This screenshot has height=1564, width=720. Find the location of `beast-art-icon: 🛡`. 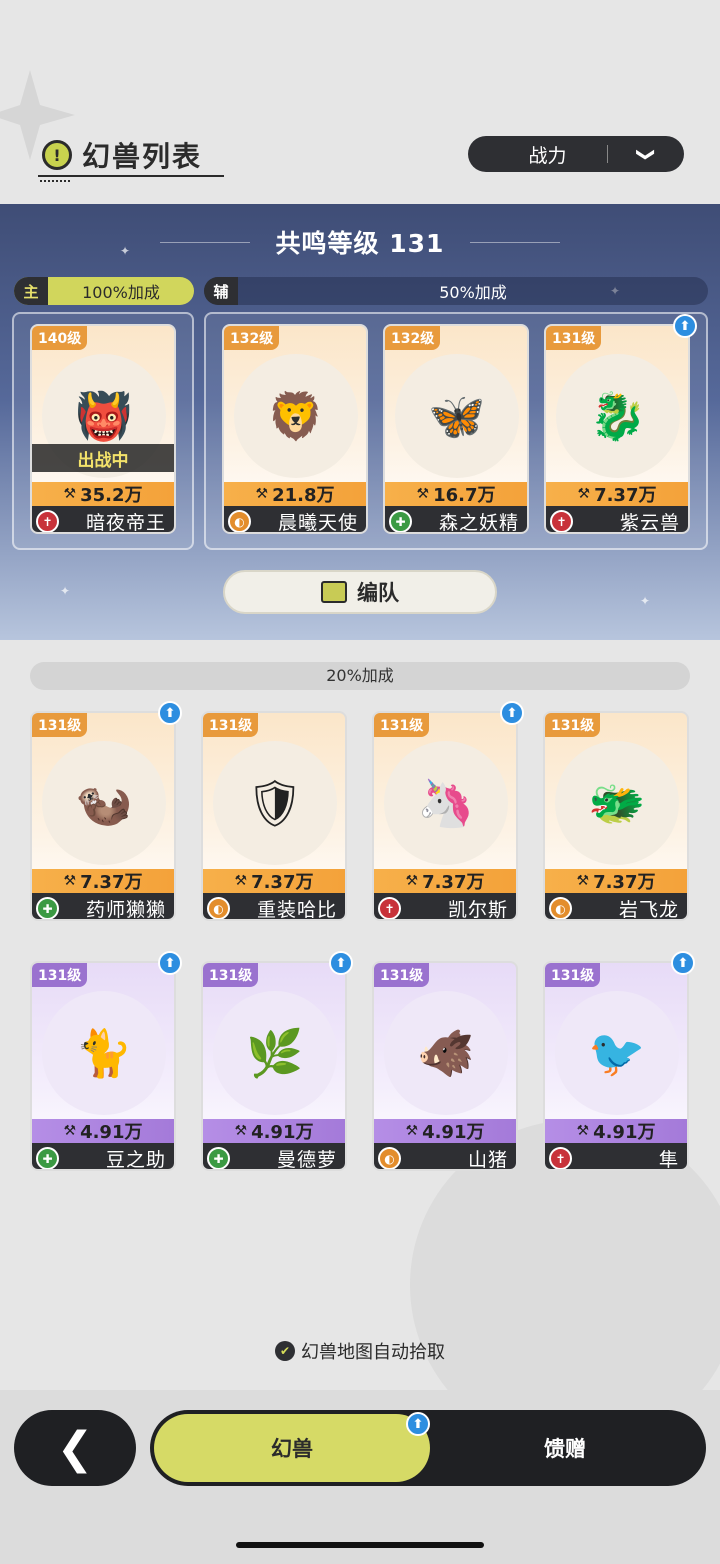

beast-art-icon: 🛡 is located at coordinates (275, 802).